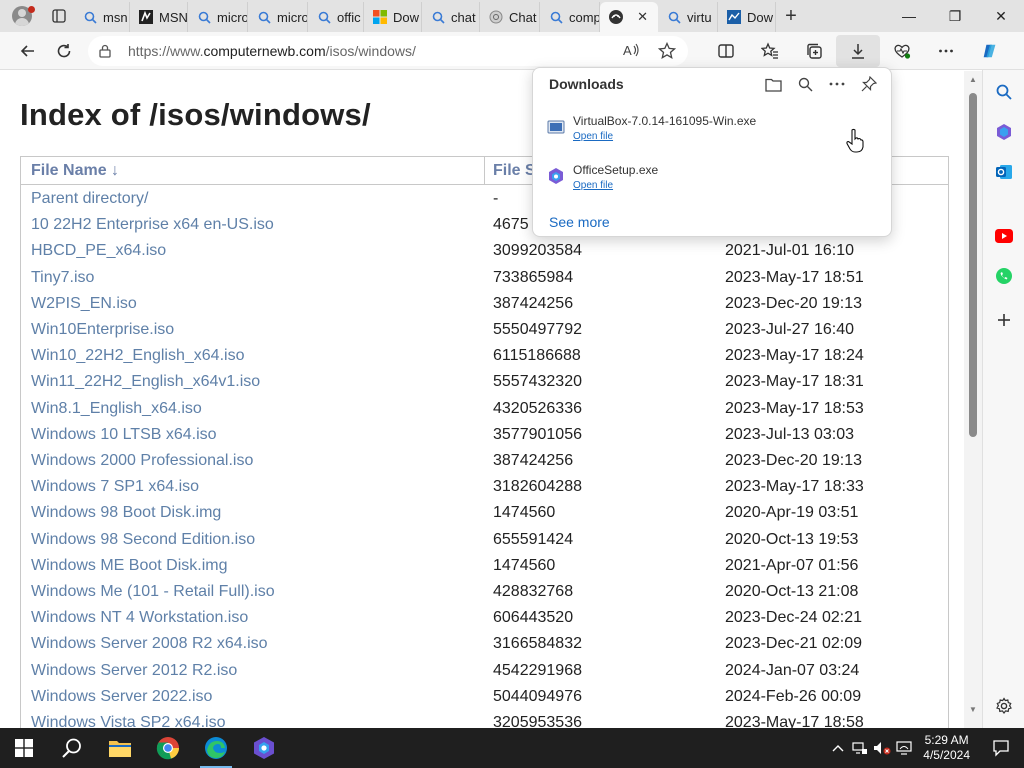 This screenshot has height=768, width=1024. Describe the element at coordinates (882, 748) in the screenshot. I see `volume-muted-icon` at that location.